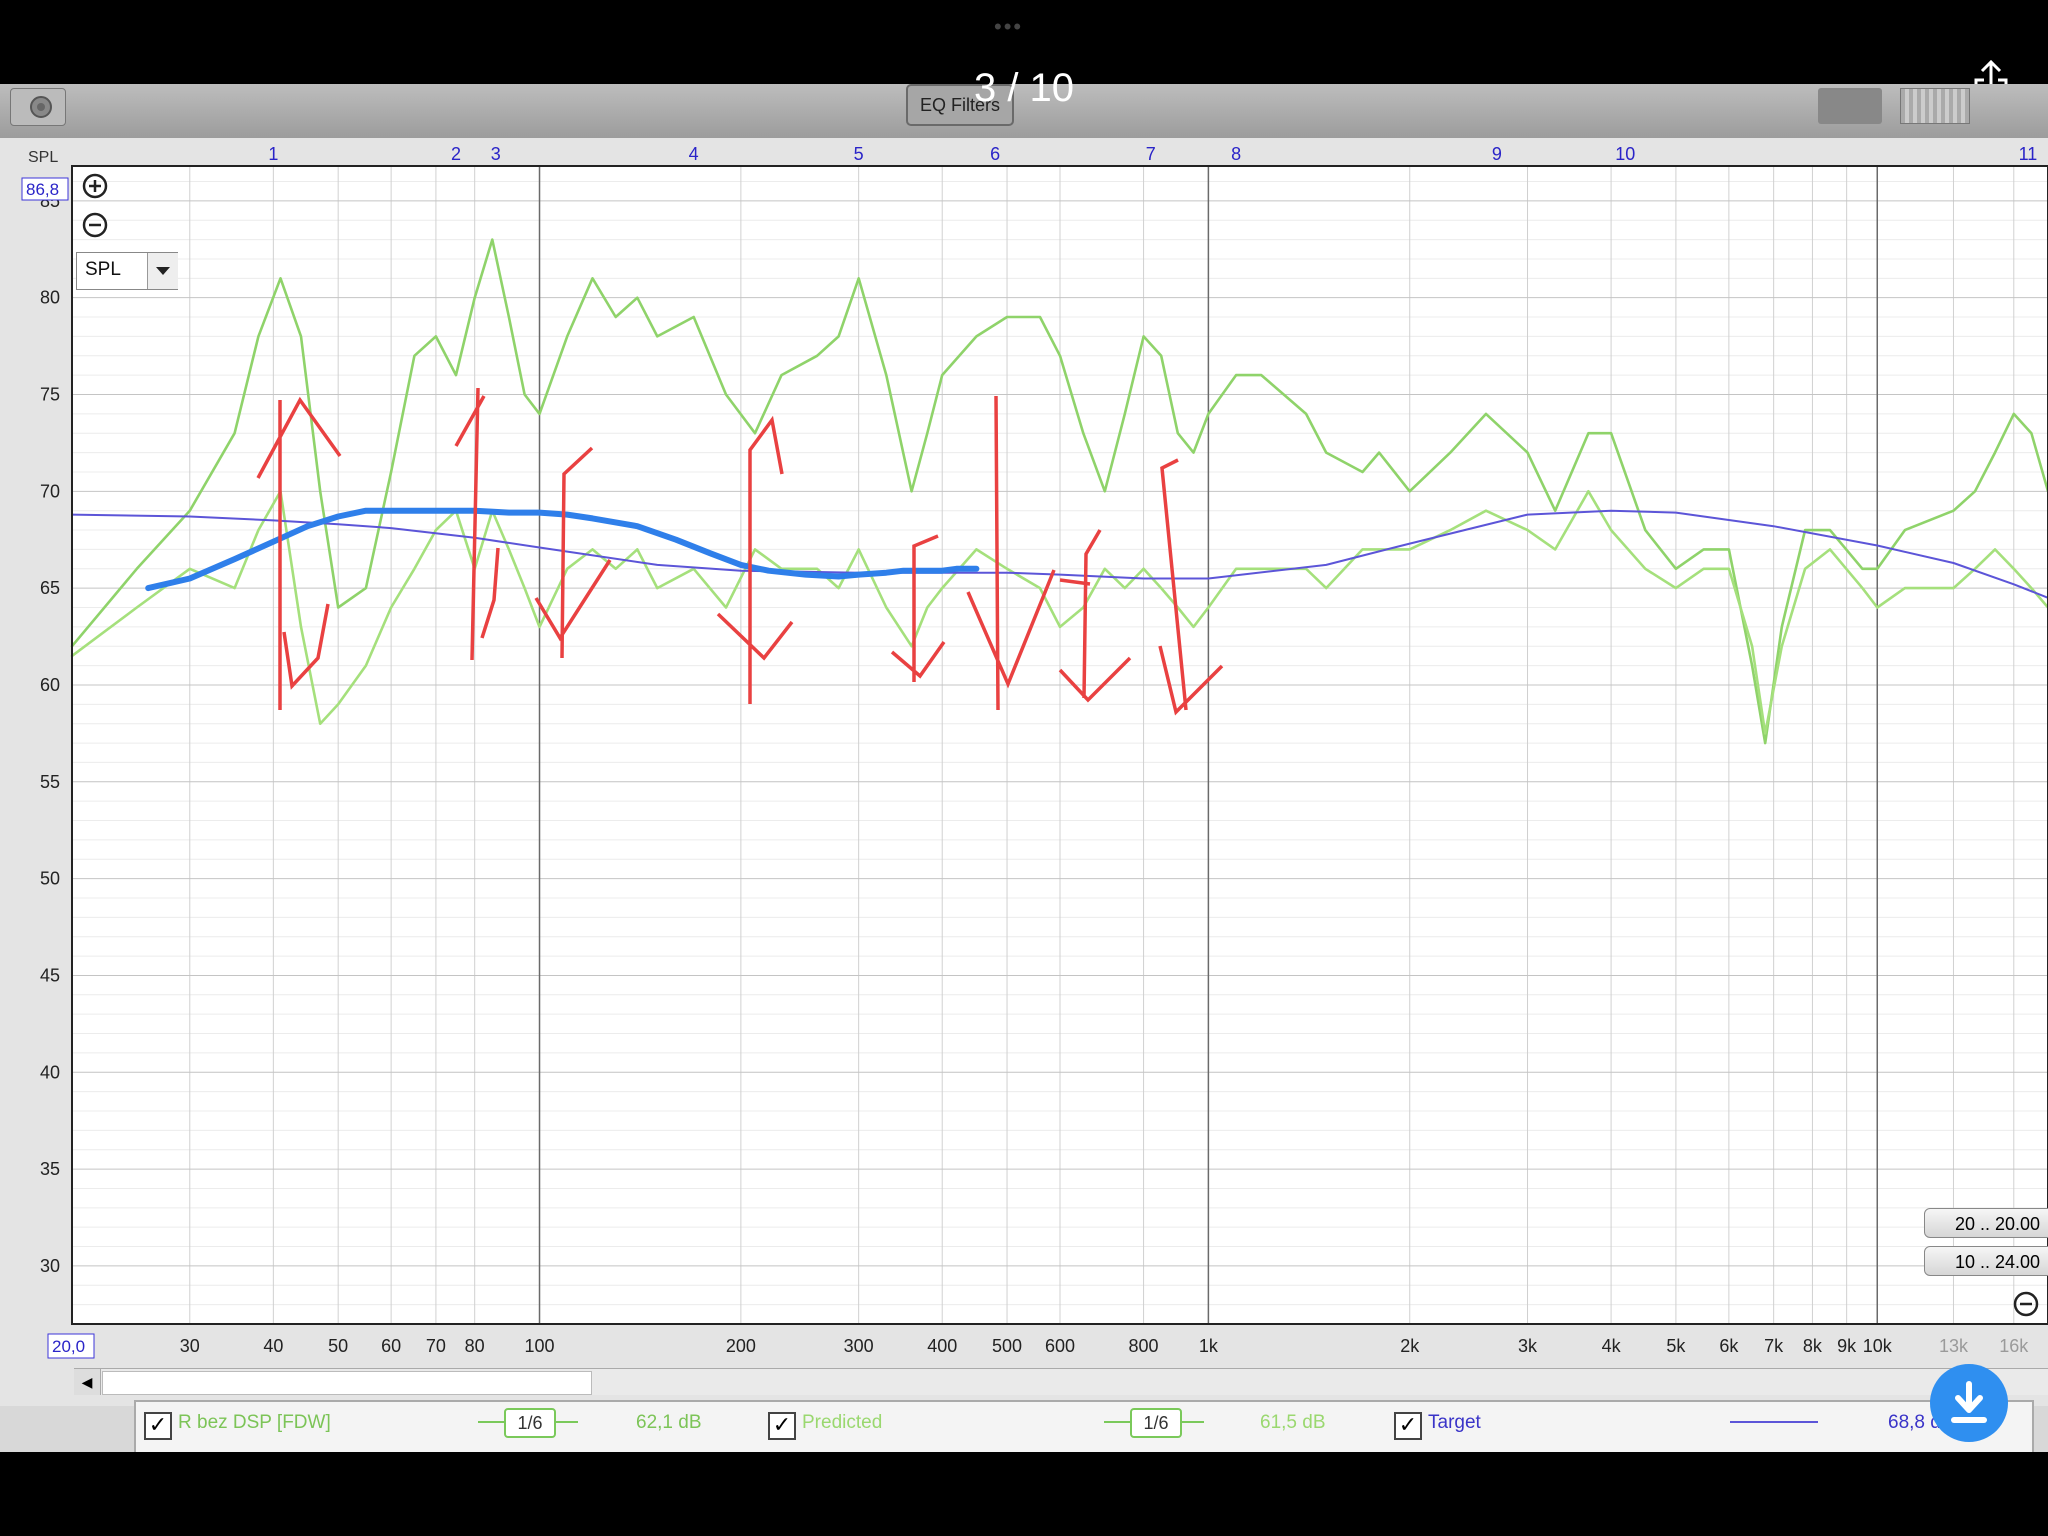  I want to click on range-button-2: 10 .. 24.00, so click(1986, 1261).